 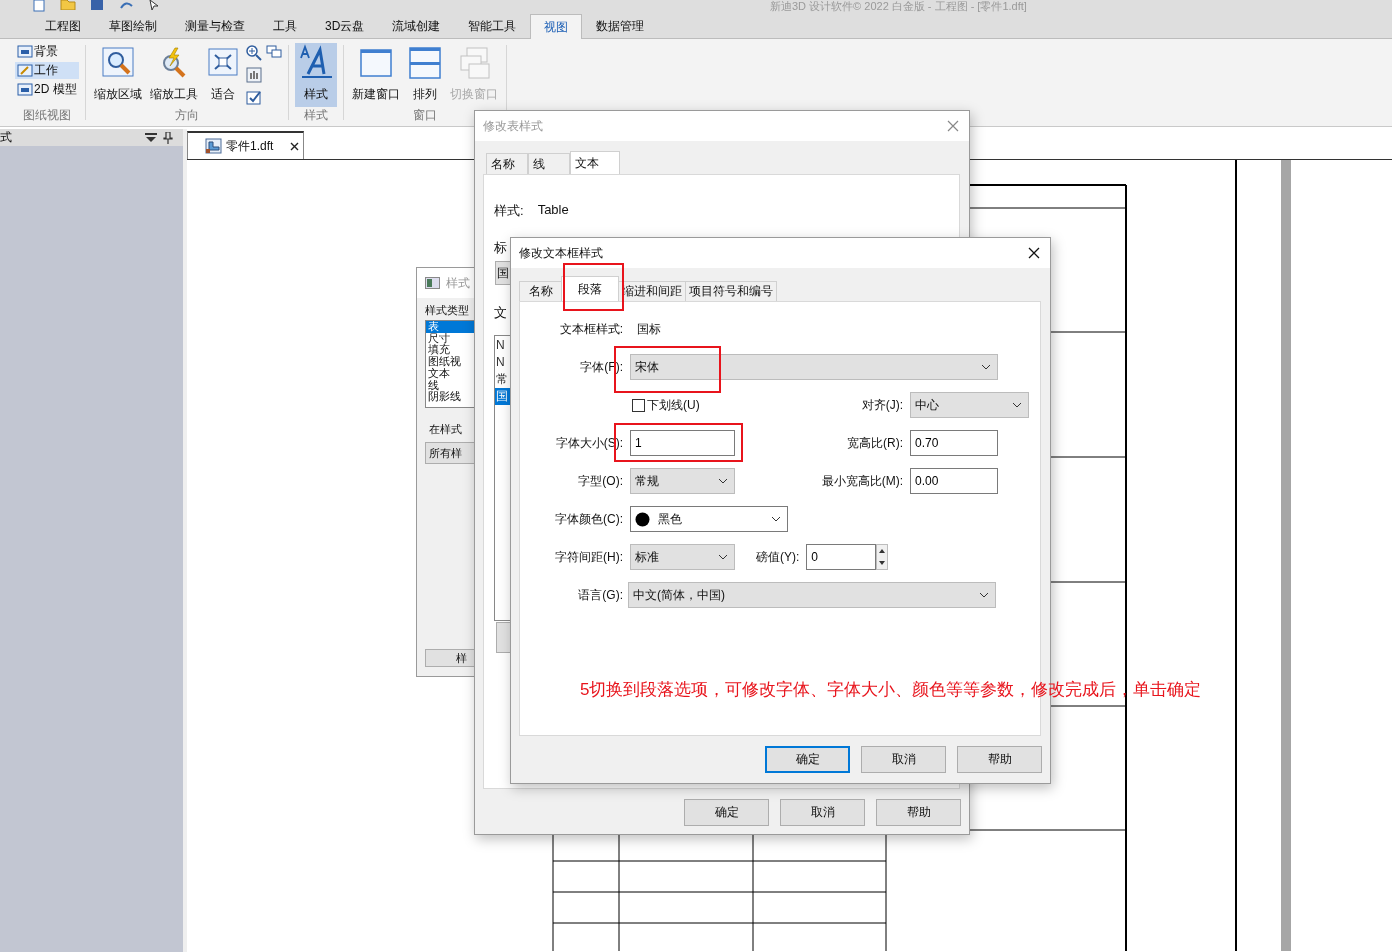 What do you see at coordinates (315, 62) in the screenshot?
I see `font-style-icon` at bounding box center [315, 62].